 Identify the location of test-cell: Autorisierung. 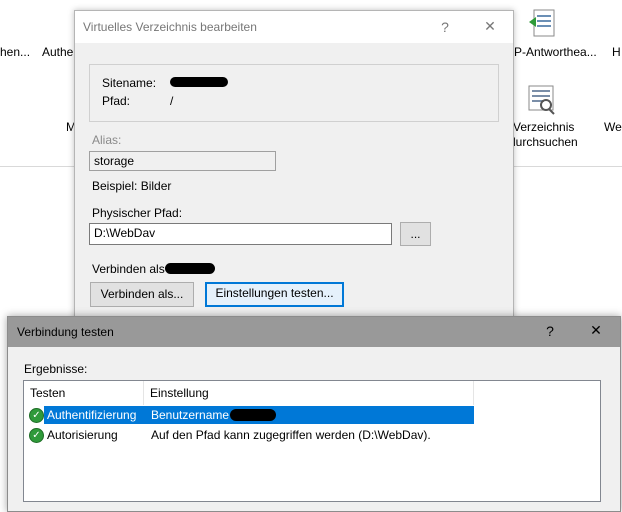
(82, 435).